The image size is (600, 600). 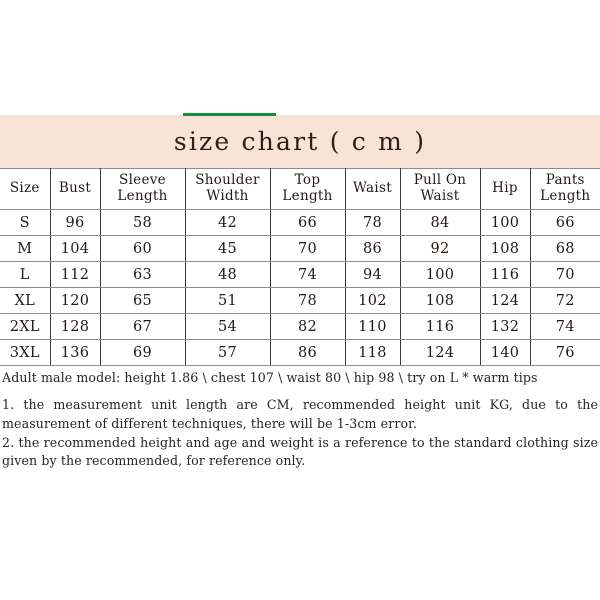 I want to click on column-header-pants-length: Pants Length, so click(x=564, y=189).